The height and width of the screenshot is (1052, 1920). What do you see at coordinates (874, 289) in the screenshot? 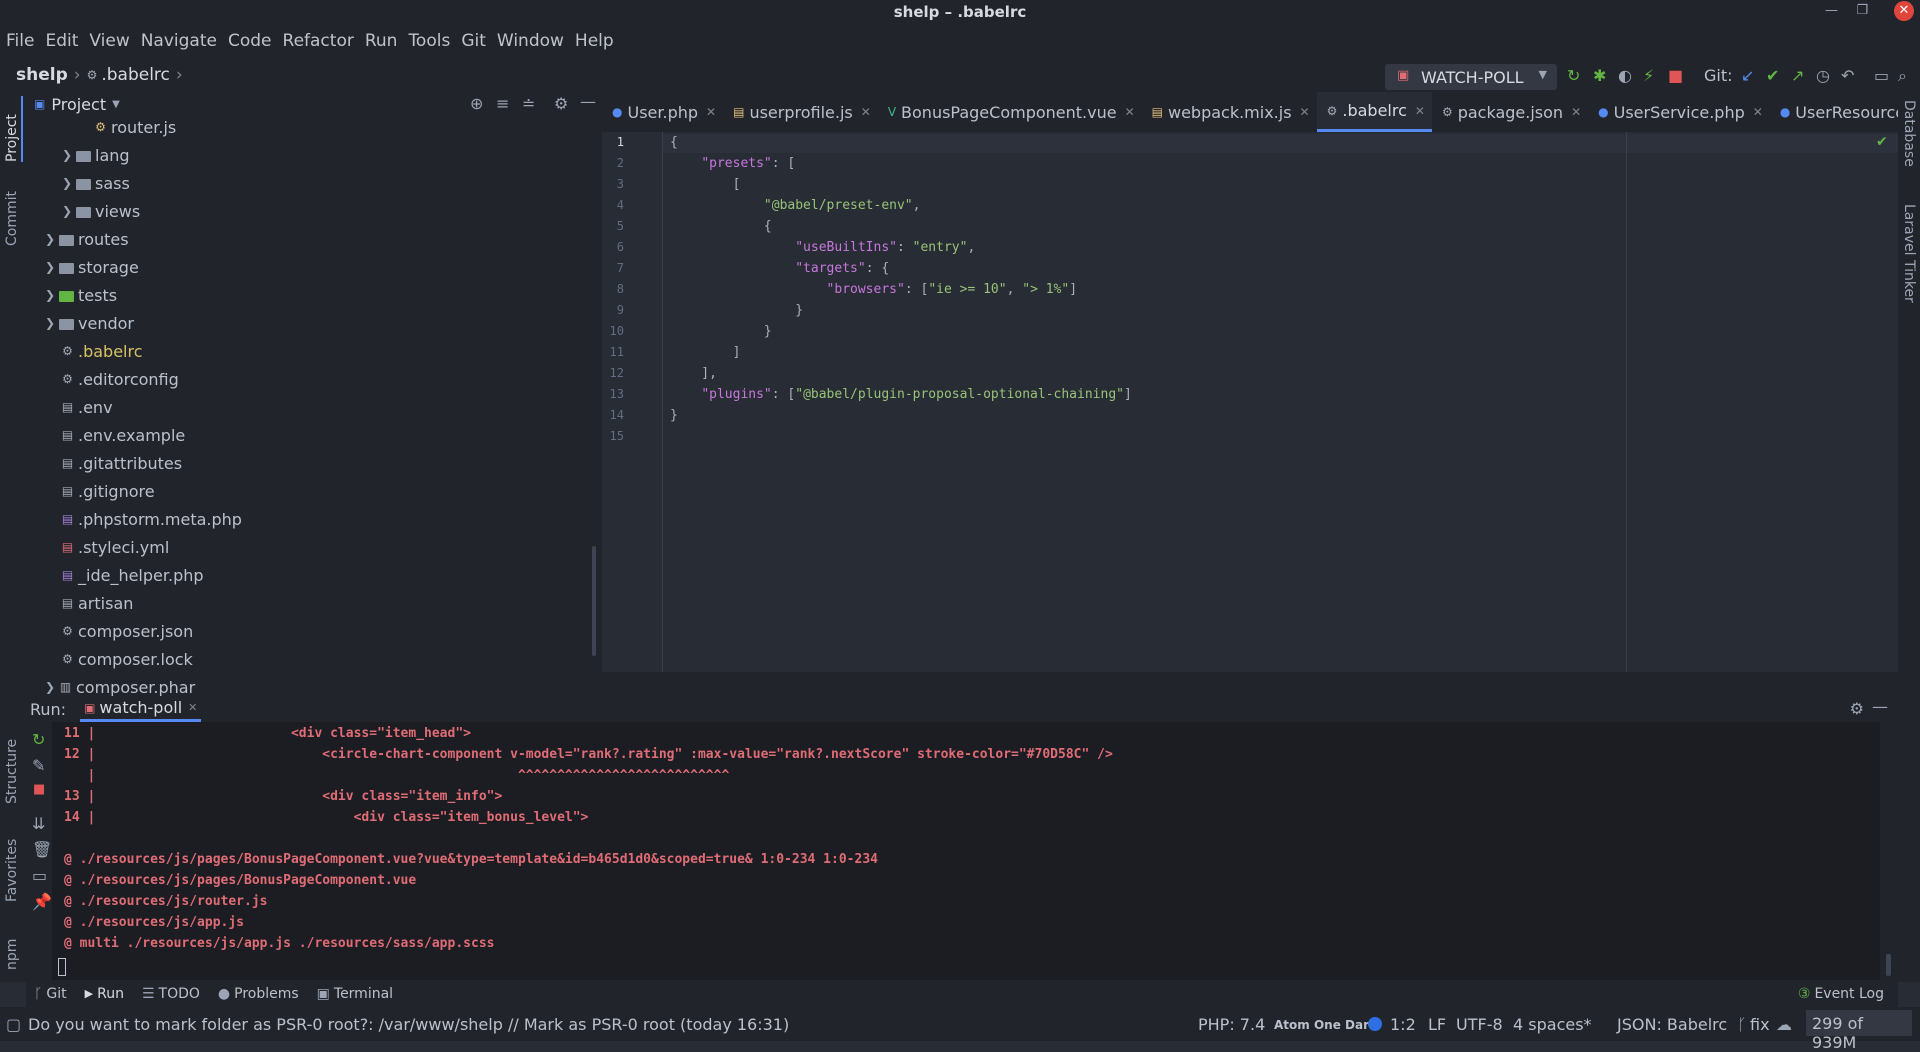
I see `code-line: "browsers": ["ie >= 10", "> 1%"]` at bounding box center [874, 289].